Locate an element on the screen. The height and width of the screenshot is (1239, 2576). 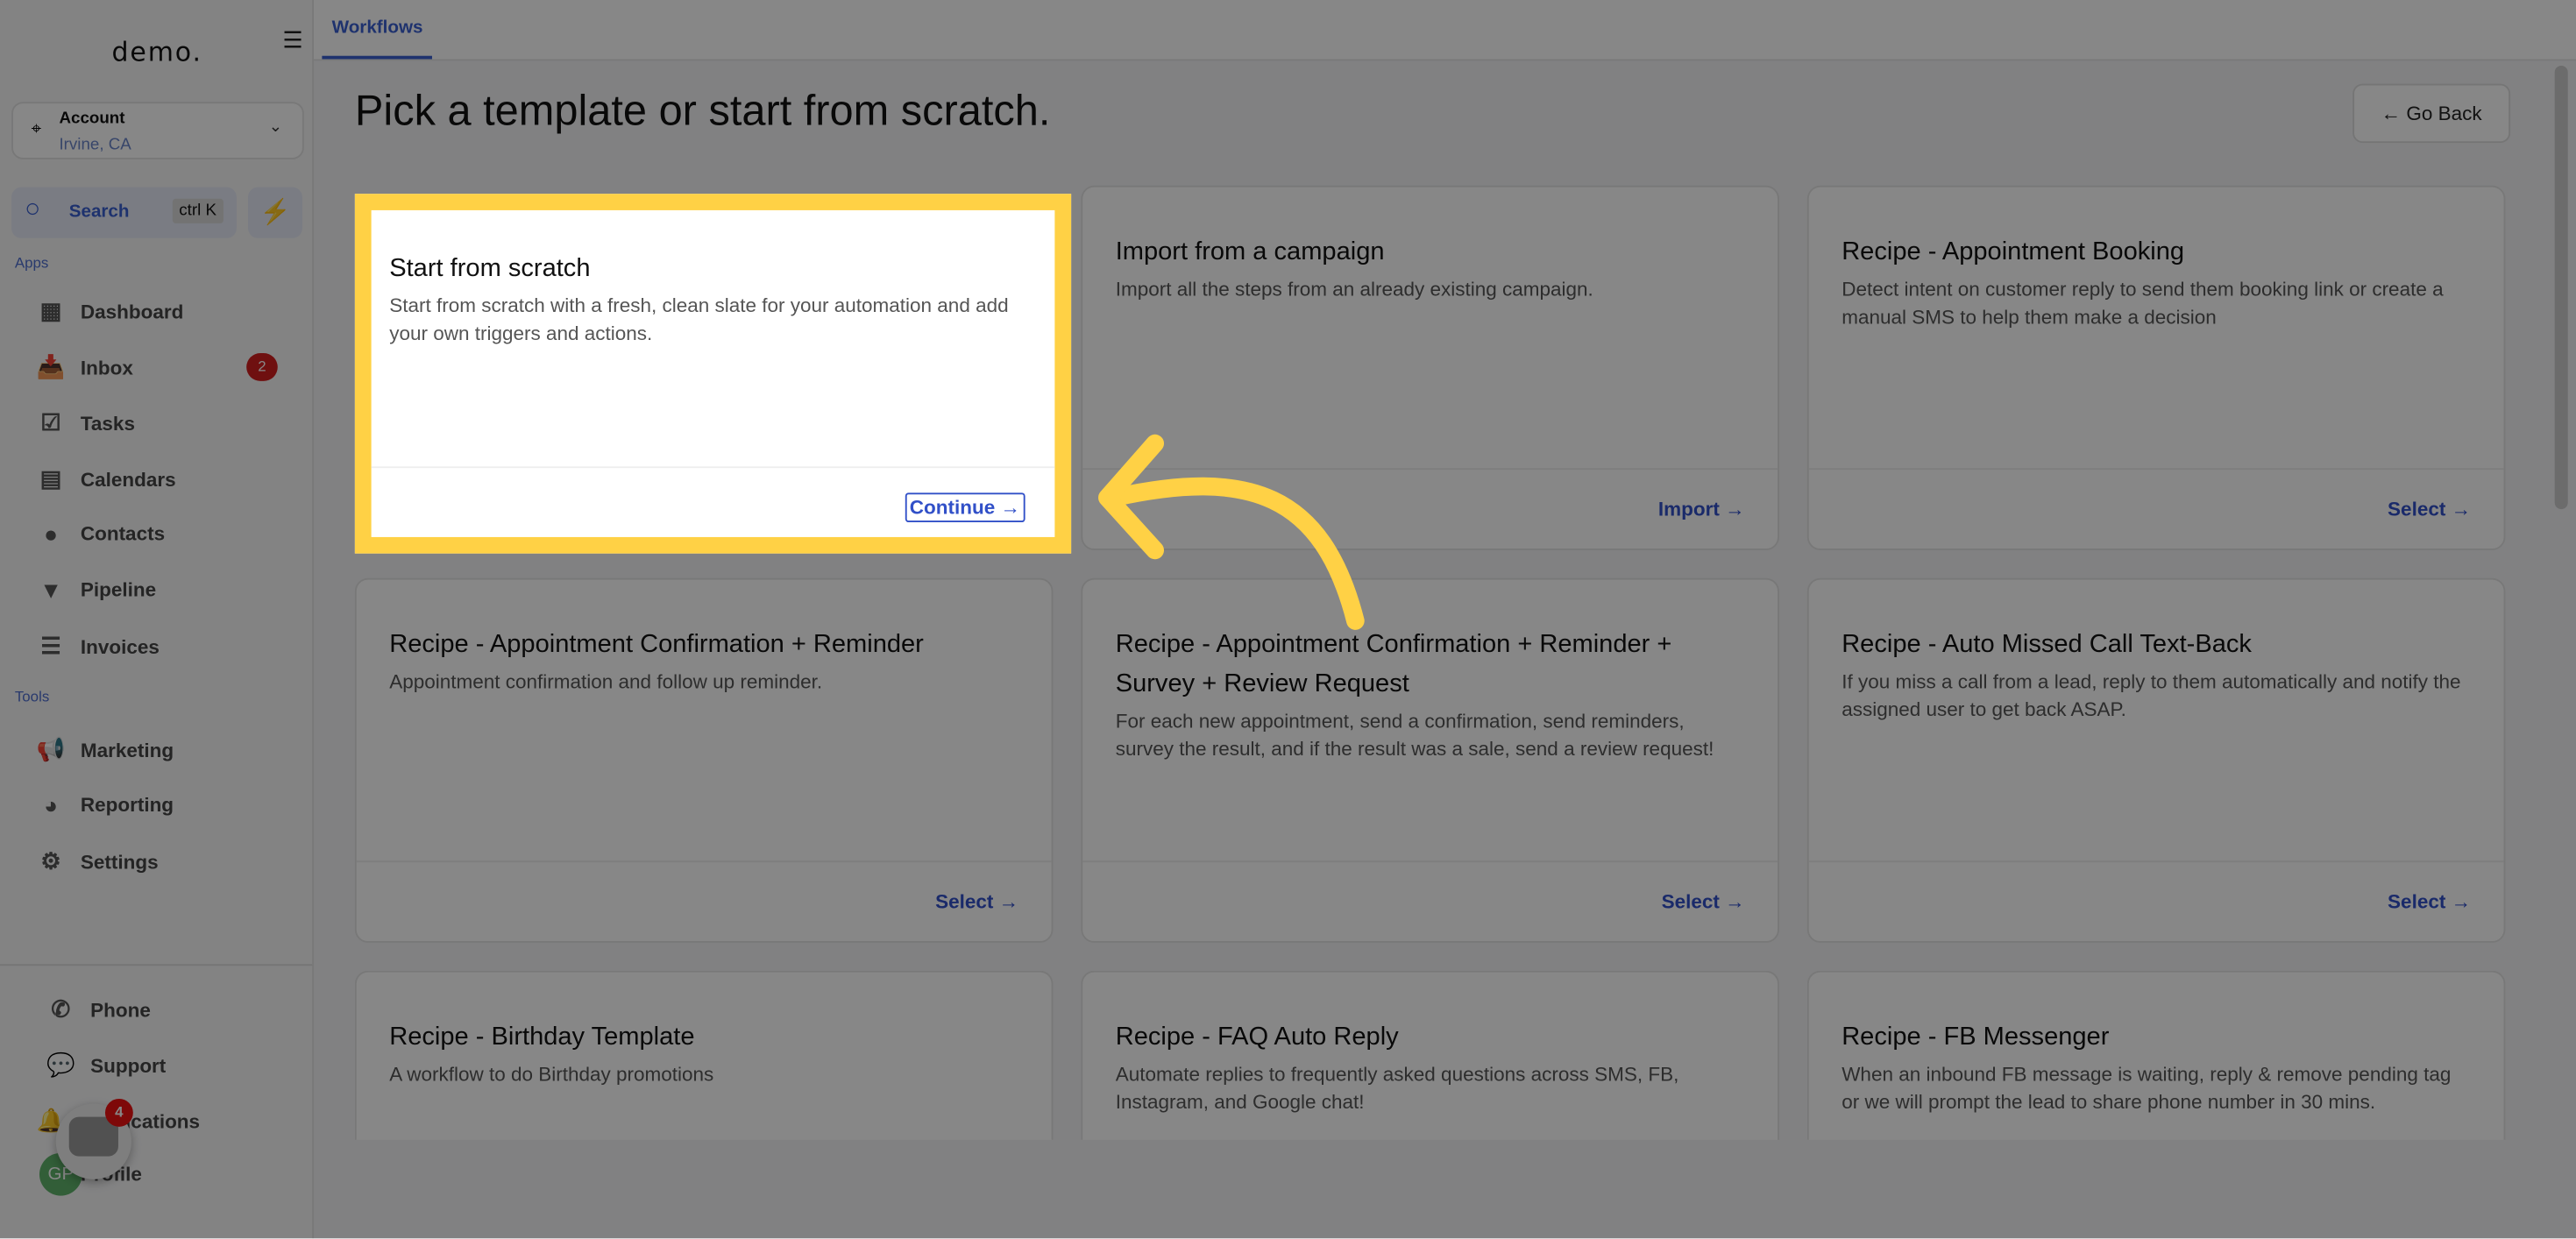
pointer-arrow is located at coordinates (1231, 532).